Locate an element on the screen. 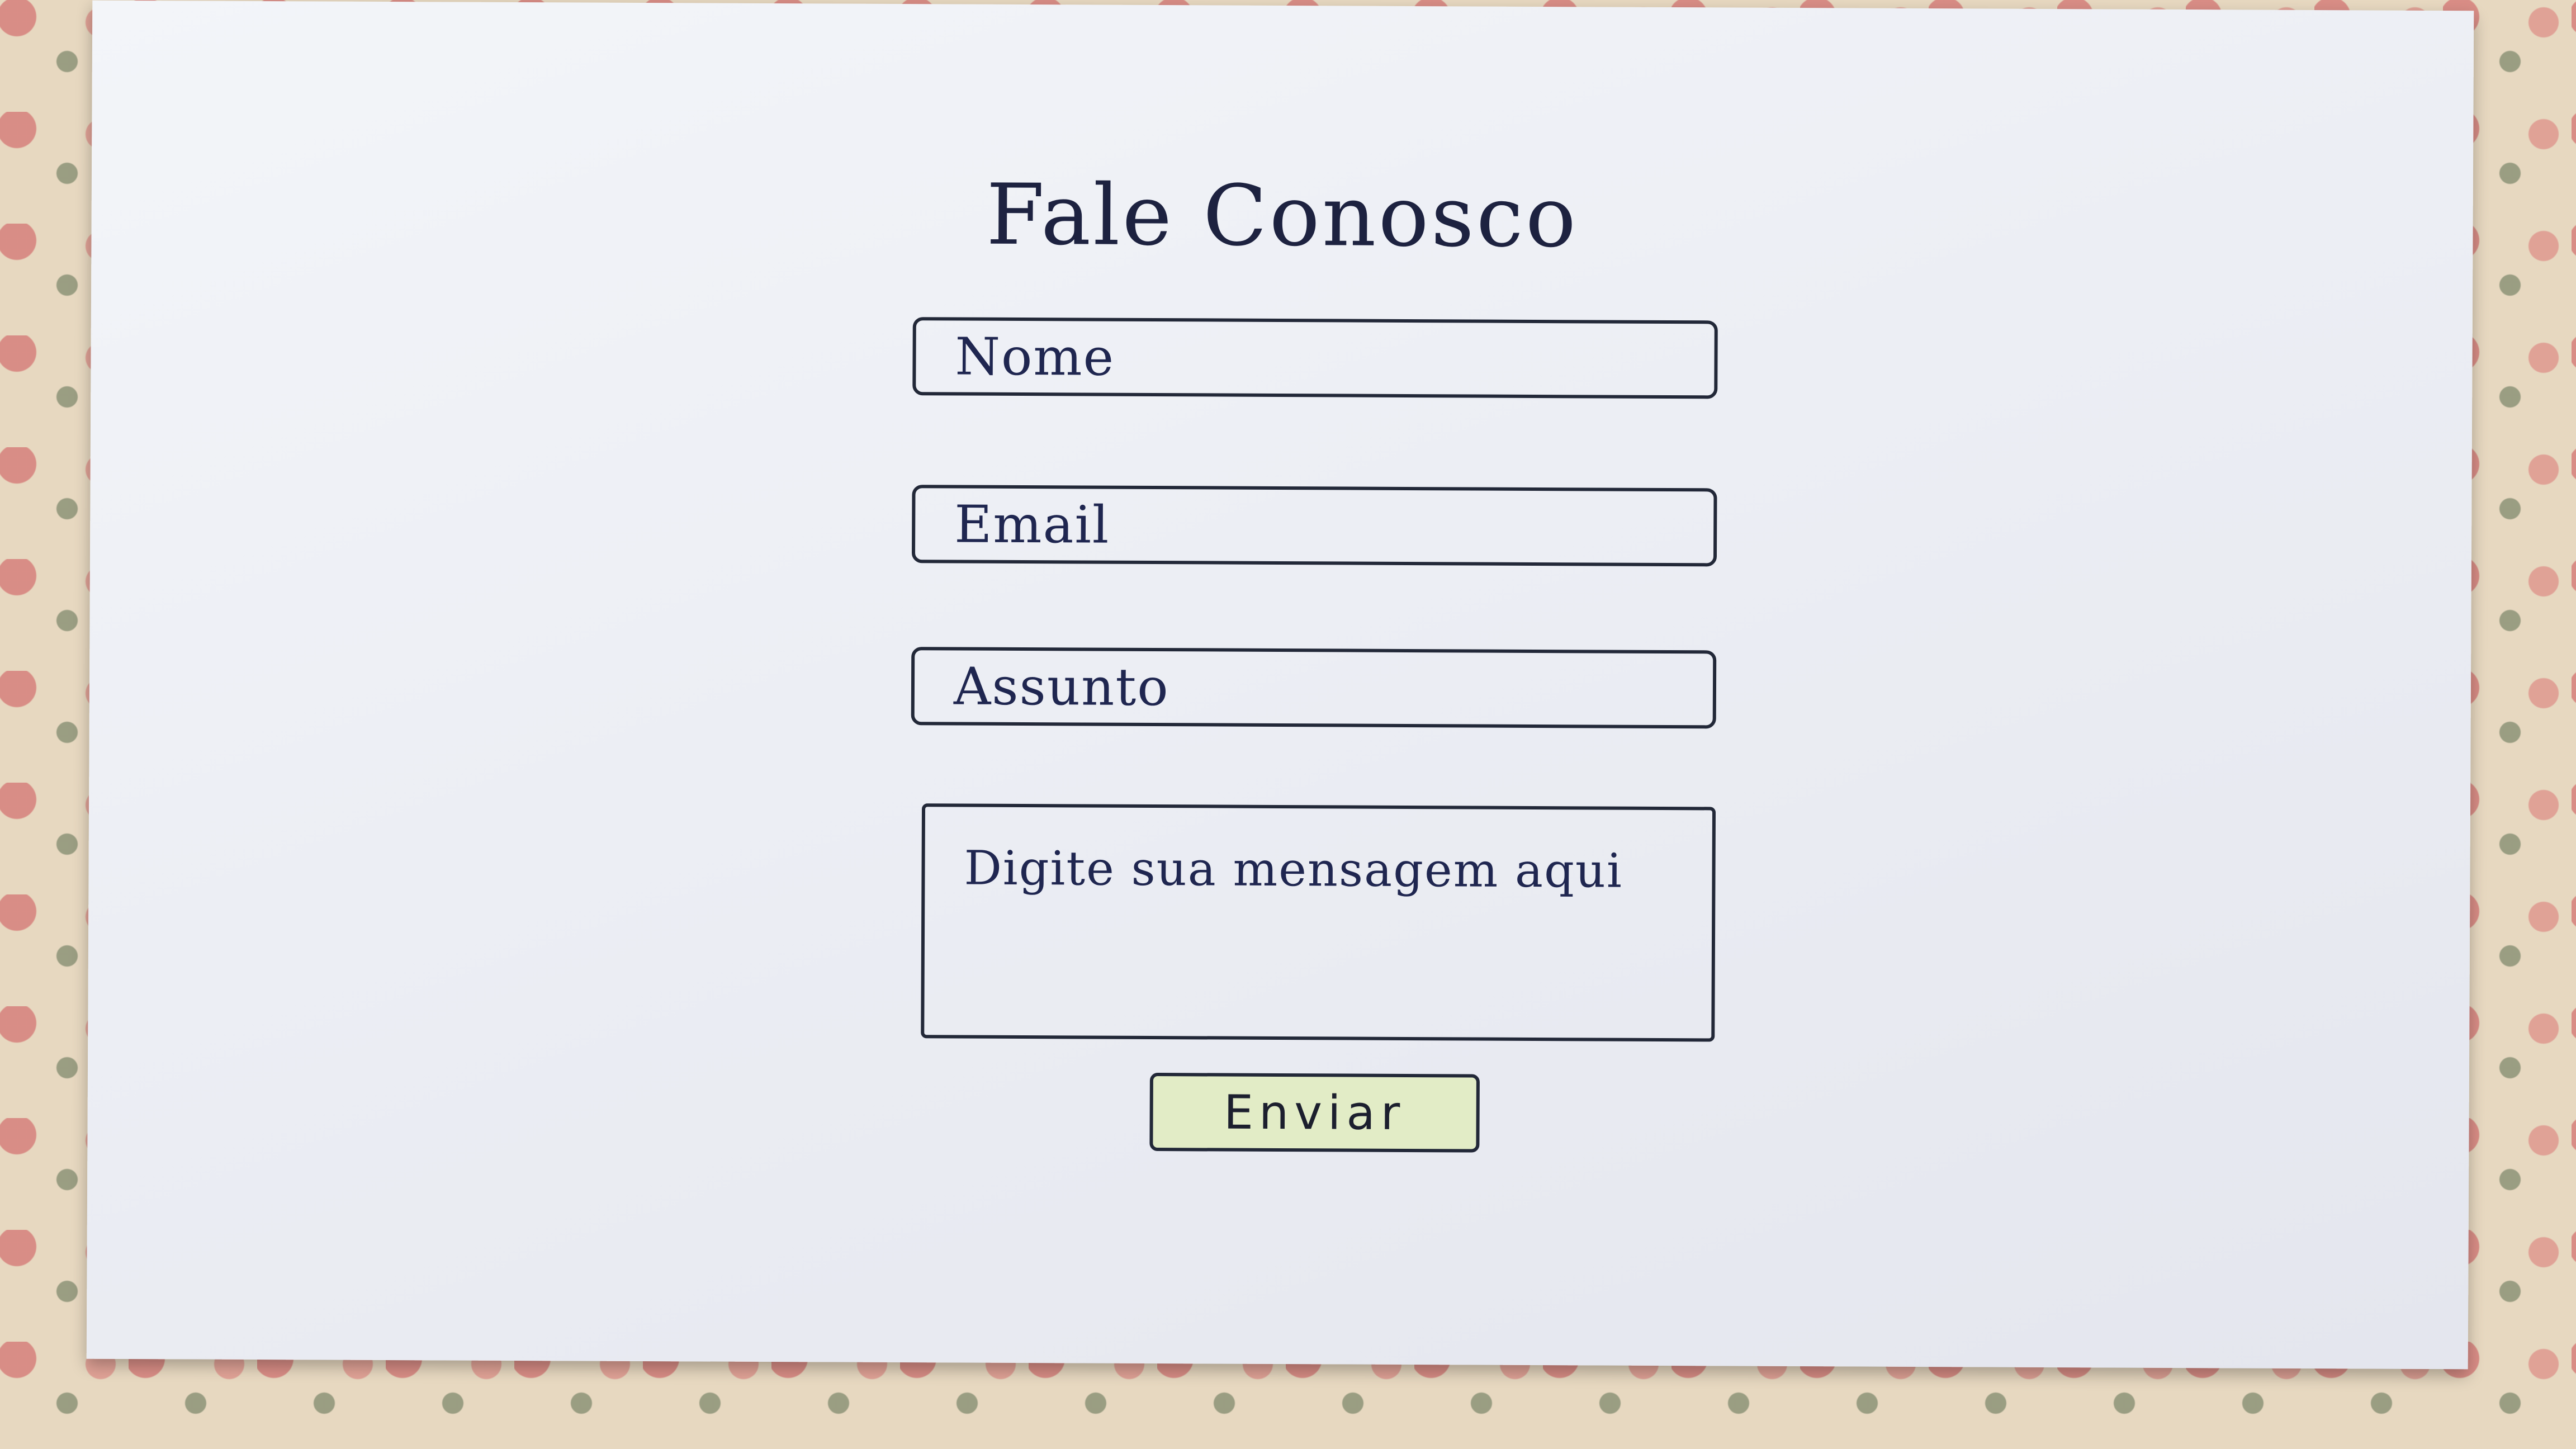 The height and width of the screenshot is (1449, 2576). name-field: Nome is located at coordinates (1315, 358).